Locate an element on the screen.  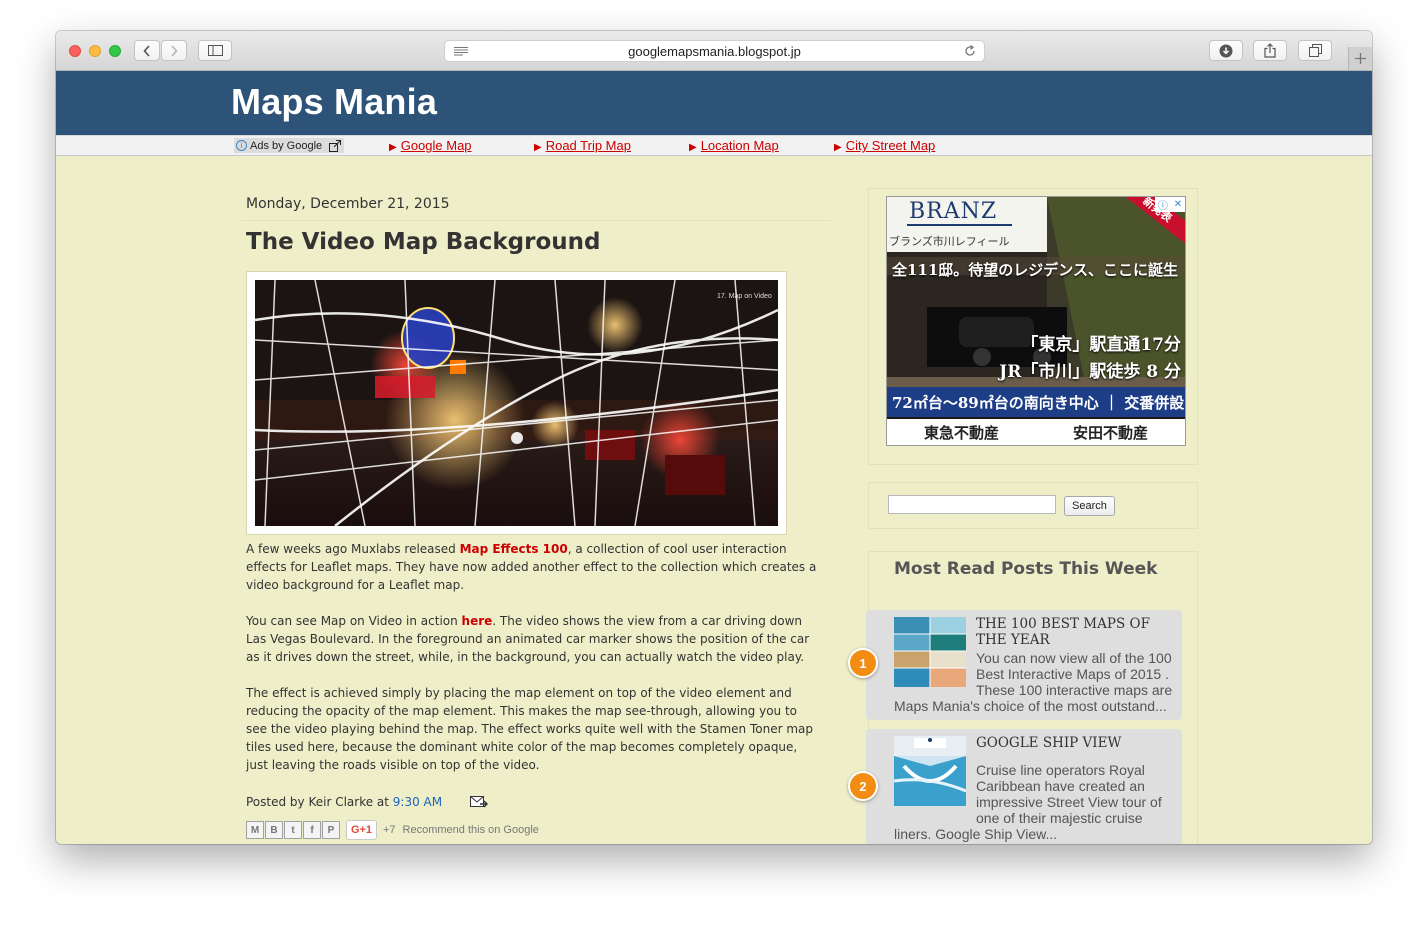
ads-by-google-label: Ads by Google is located at coordinates (286, 145).